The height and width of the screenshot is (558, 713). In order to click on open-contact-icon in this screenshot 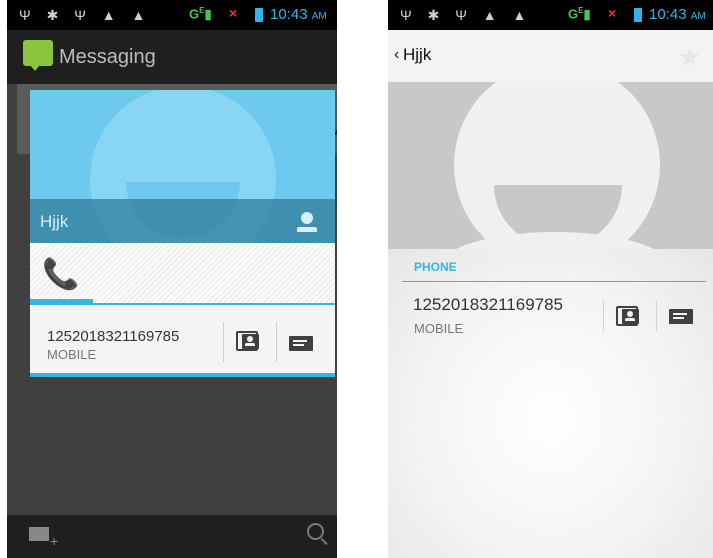, I will do `click(307, 222)`.